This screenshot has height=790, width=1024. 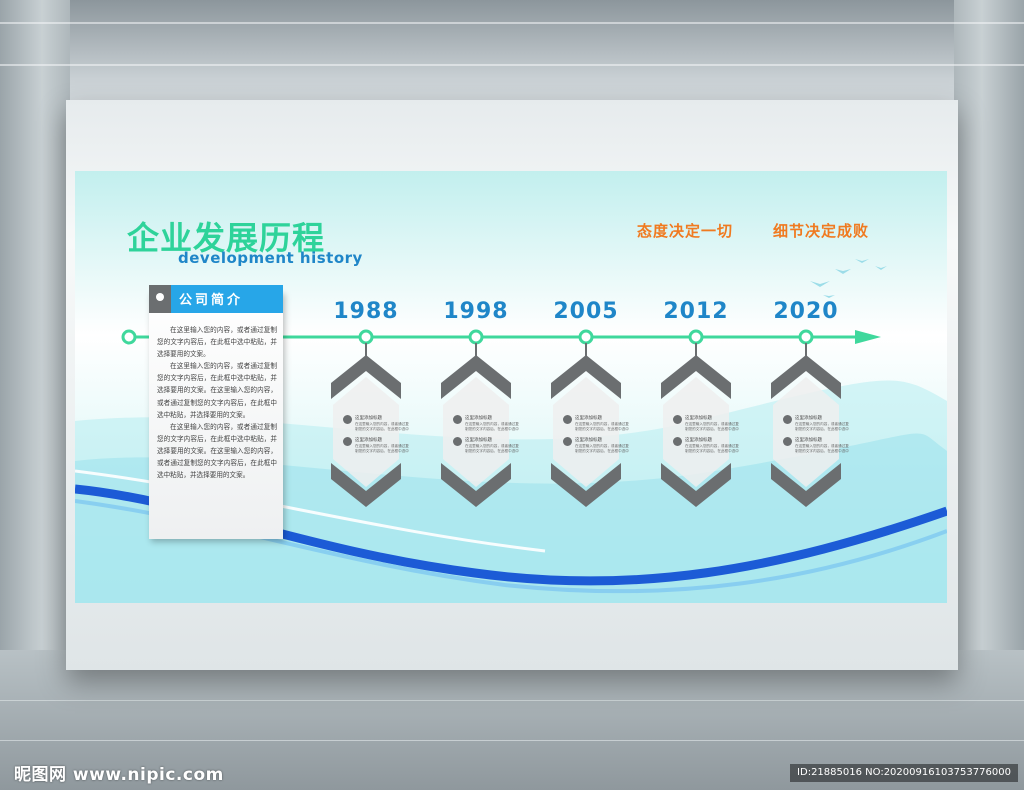 What do you see at coordinates (119, 775) in the screenshot?
I see `watermark-site: 昵图网 www.nipic.com` at bounding box center [119, 775].